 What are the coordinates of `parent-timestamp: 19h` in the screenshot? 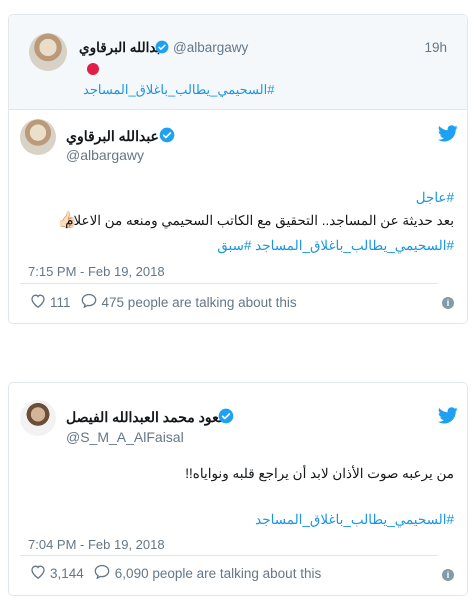 It's located at (435, 47).